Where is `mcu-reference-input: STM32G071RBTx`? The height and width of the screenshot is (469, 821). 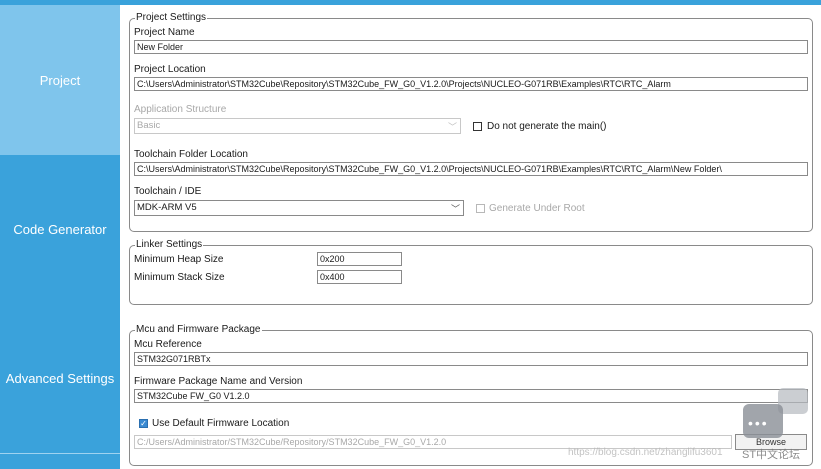 mcu-reference-input: STM32G071RBTx is located at coordinates (471, 359).